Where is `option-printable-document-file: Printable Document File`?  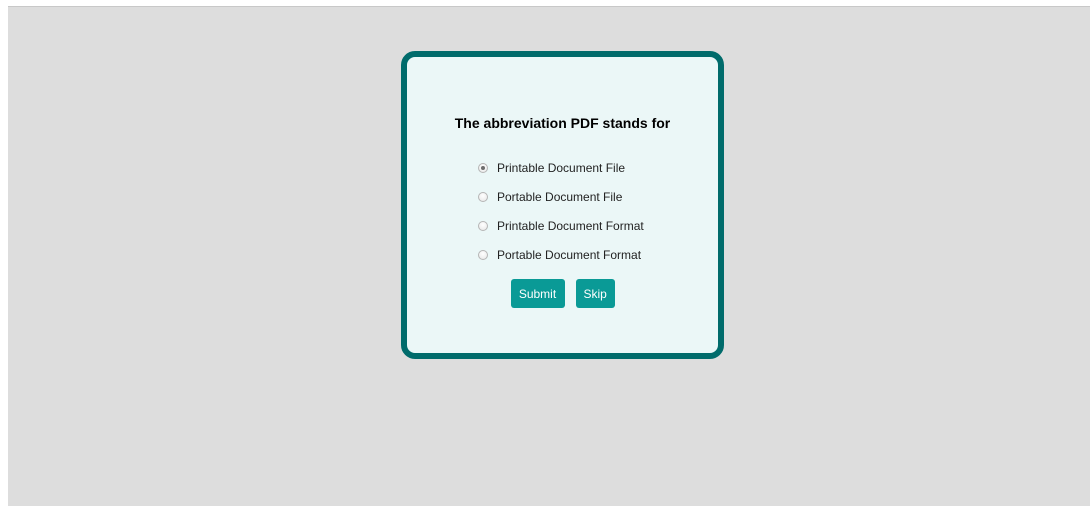
option-printable-document-file: Printable Document File is located at coordinates (561, 167).